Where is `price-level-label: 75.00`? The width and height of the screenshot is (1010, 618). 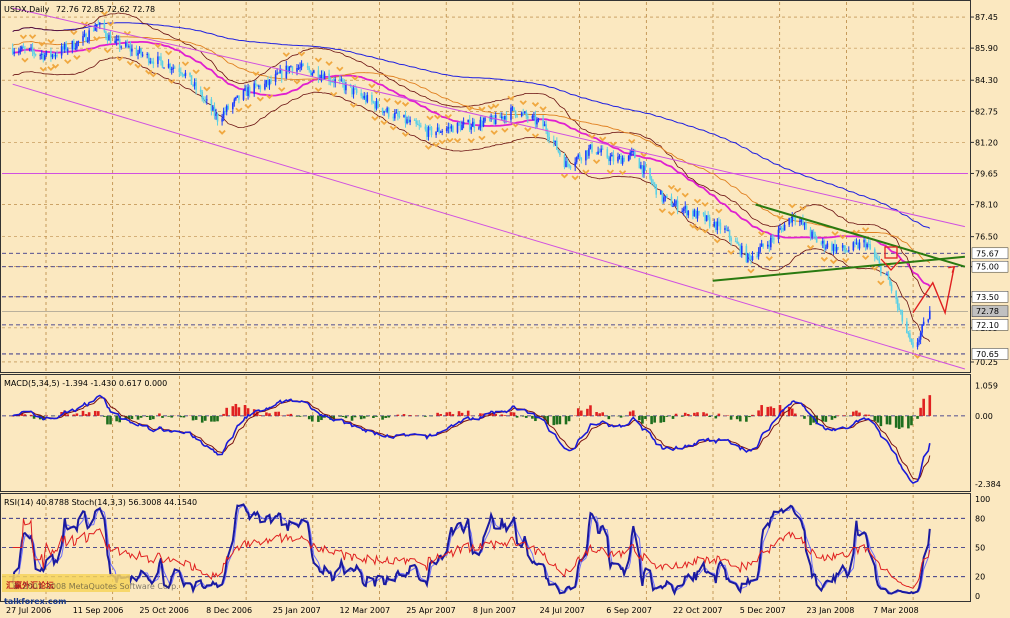 price-level-label: 75.00 is located at coordinates (987, 267).